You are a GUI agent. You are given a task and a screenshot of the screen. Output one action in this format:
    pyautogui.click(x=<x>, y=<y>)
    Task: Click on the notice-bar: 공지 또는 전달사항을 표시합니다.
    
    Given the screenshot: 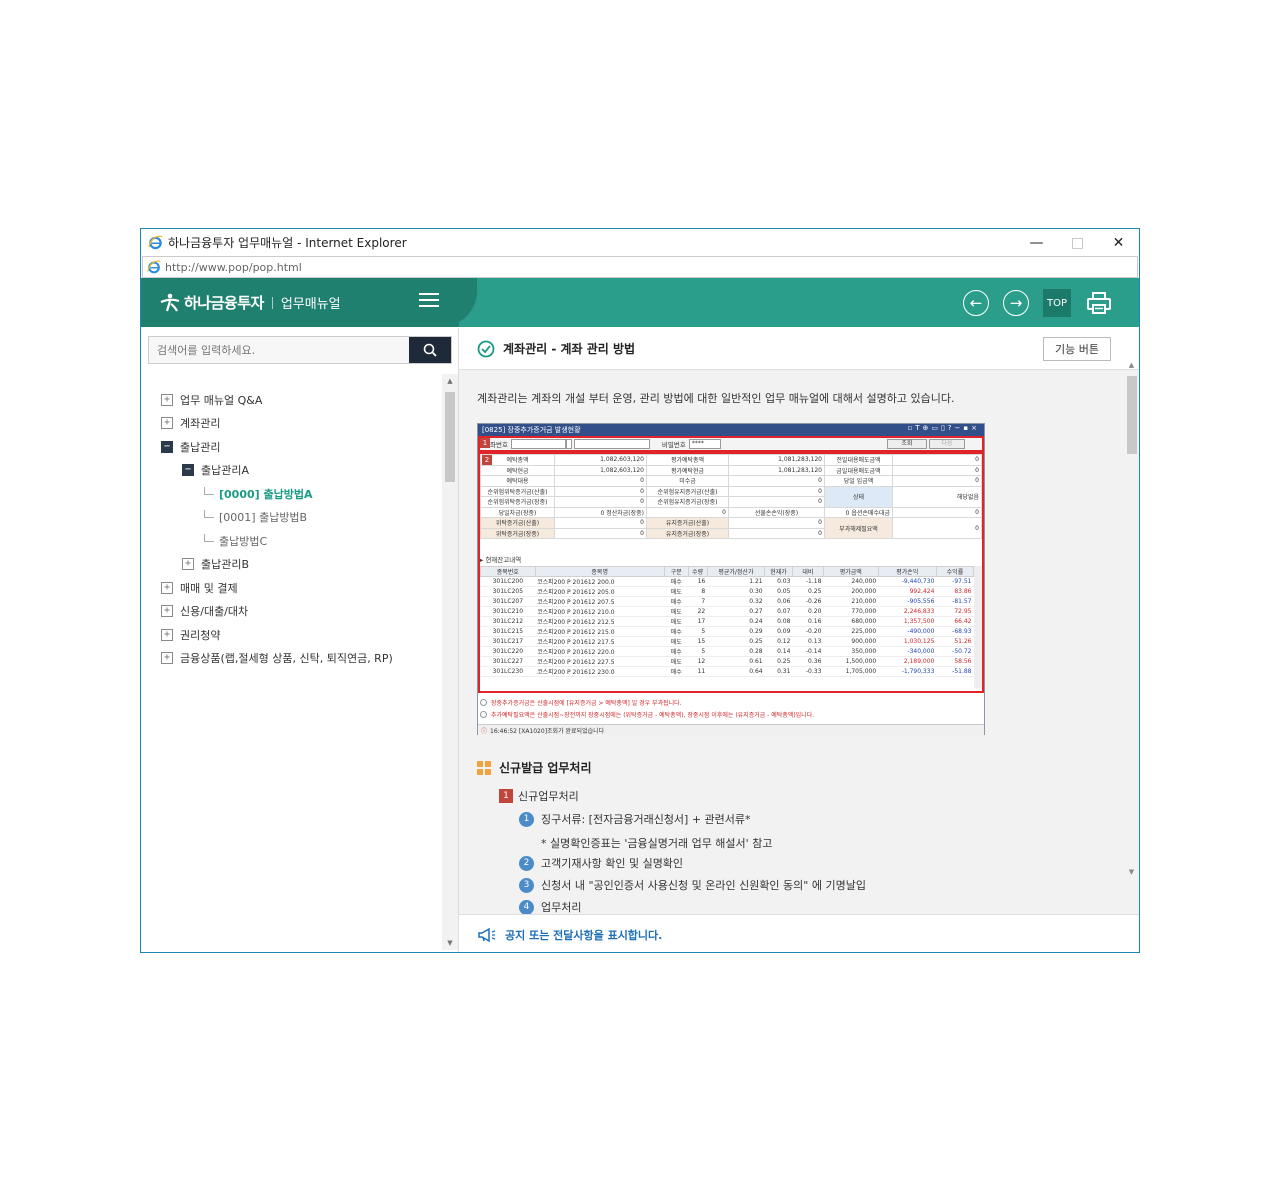 What is the action you would take?
    pyautogui.click(x=799, y=933)
    